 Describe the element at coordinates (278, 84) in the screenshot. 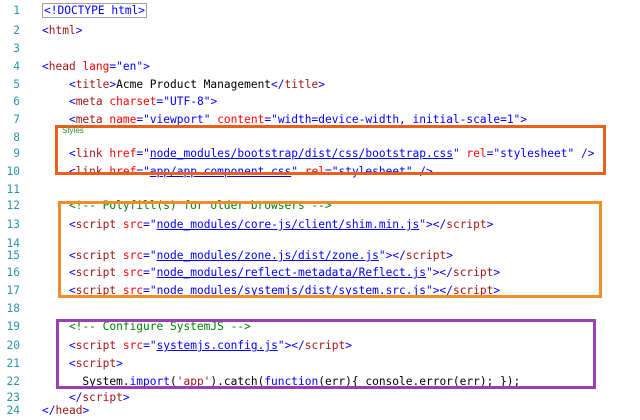

I see `code-token: </` at that location.